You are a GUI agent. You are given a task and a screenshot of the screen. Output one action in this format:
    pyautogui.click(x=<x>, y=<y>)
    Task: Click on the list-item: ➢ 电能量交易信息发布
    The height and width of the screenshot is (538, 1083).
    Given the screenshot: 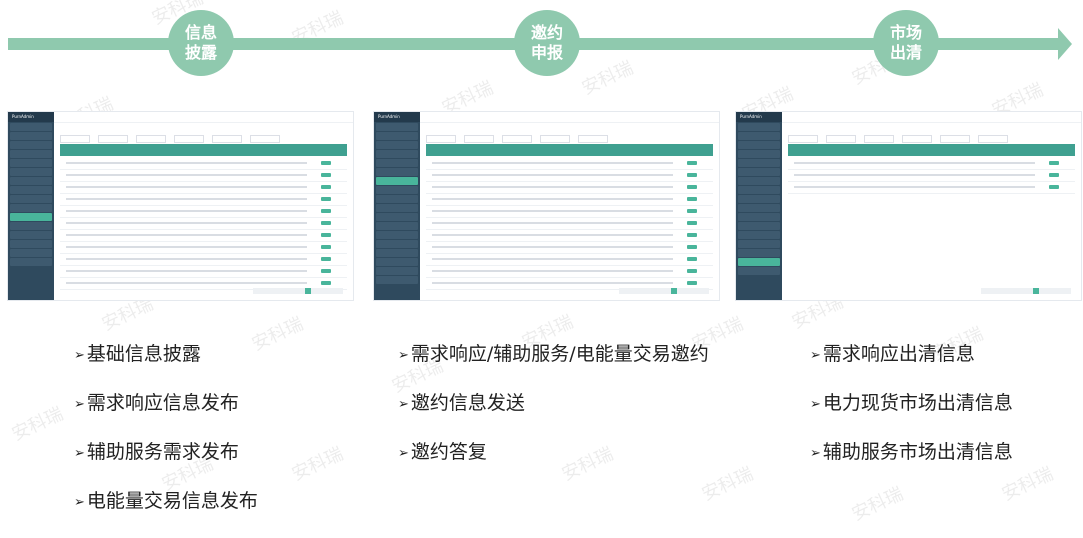 What is the action you would take?
    pyautogui.click(x=166, y=501)
    